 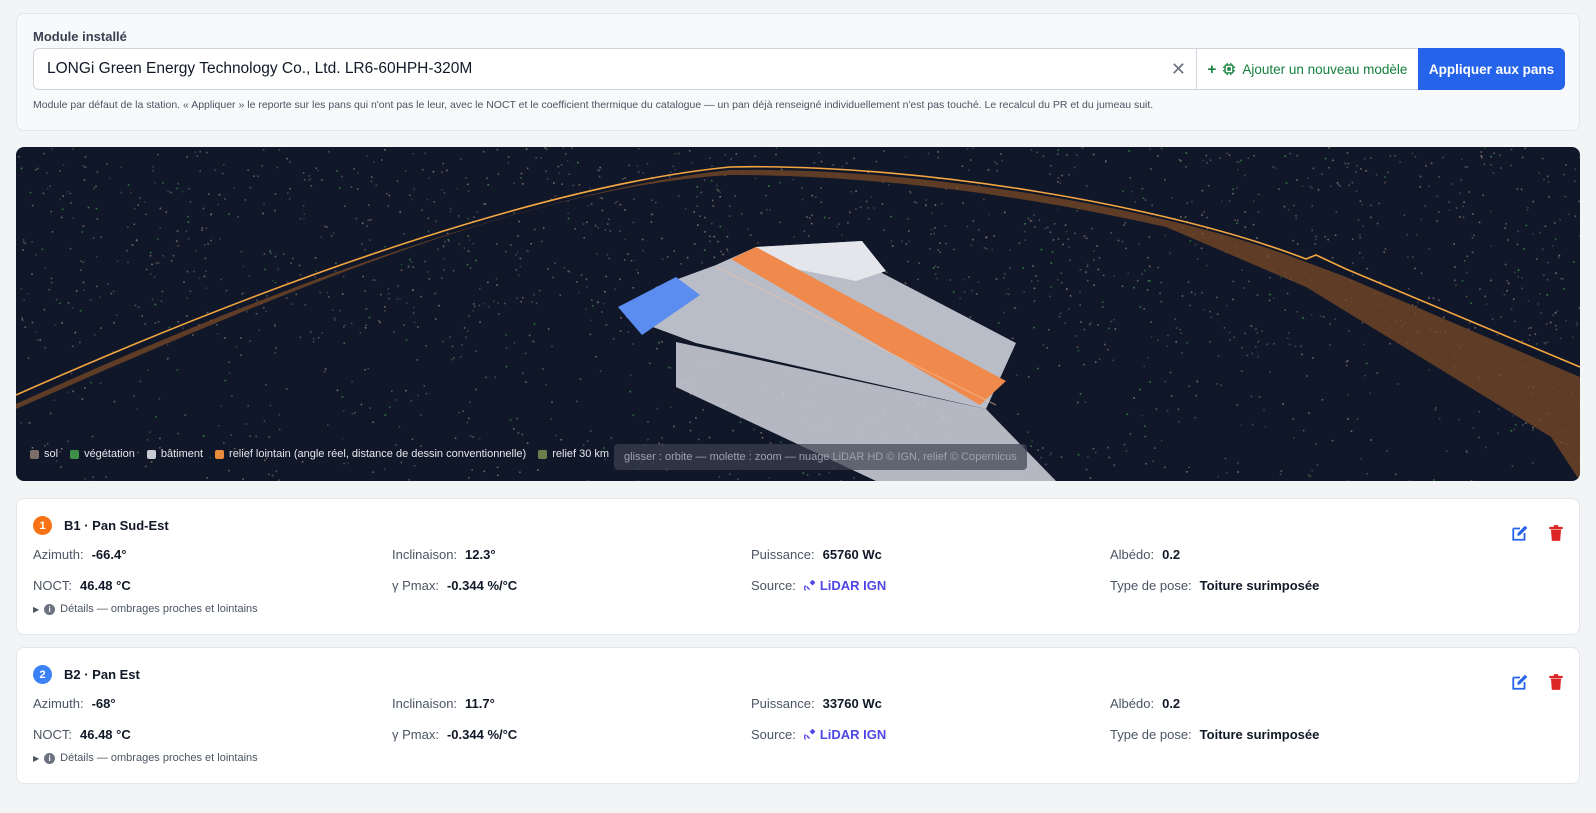 What do you see at coordinates (1178, 69) in the screenshot?
I see `clear-icon: ✕` at bounding box center [1178, 69].